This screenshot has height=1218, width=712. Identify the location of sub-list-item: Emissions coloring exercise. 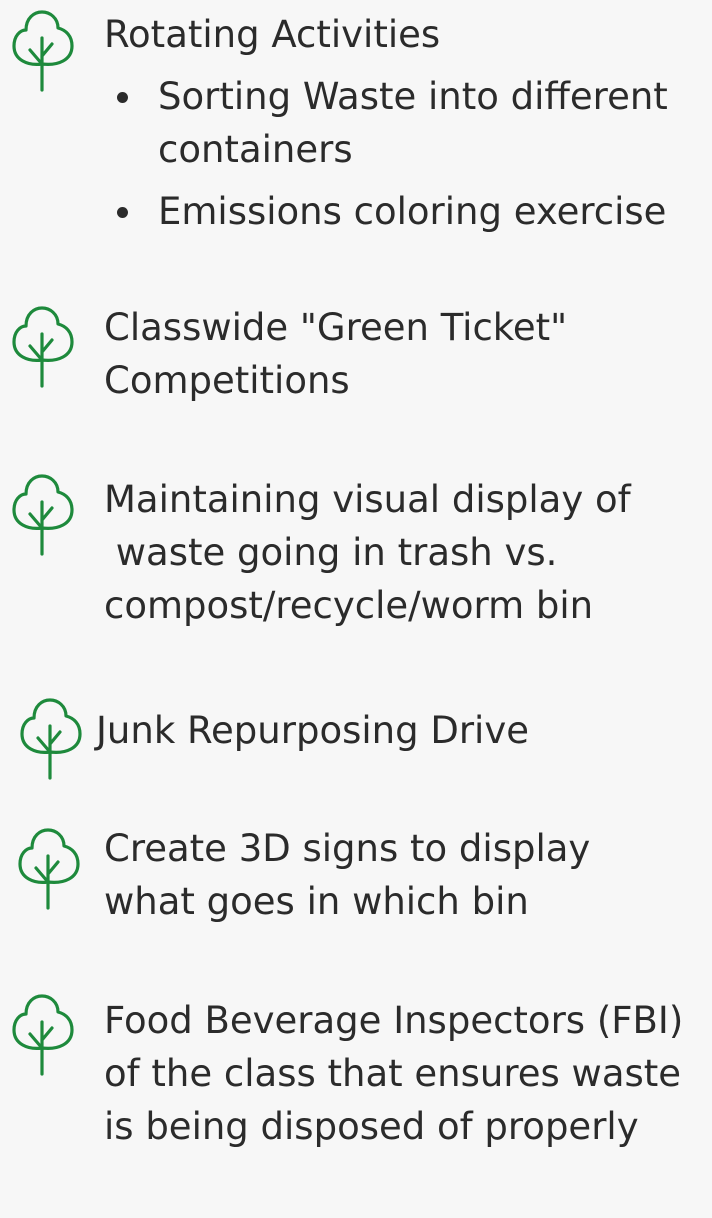
(411, 211).